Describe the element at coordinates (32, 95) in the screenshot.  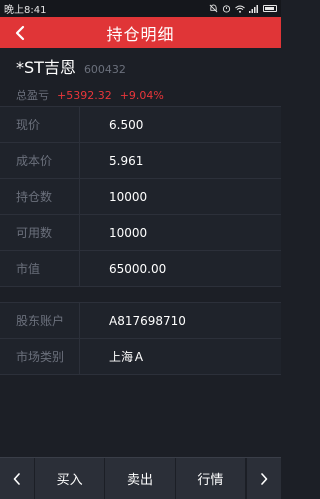
I see `profit-loss-label: 总盈亏` at that location.